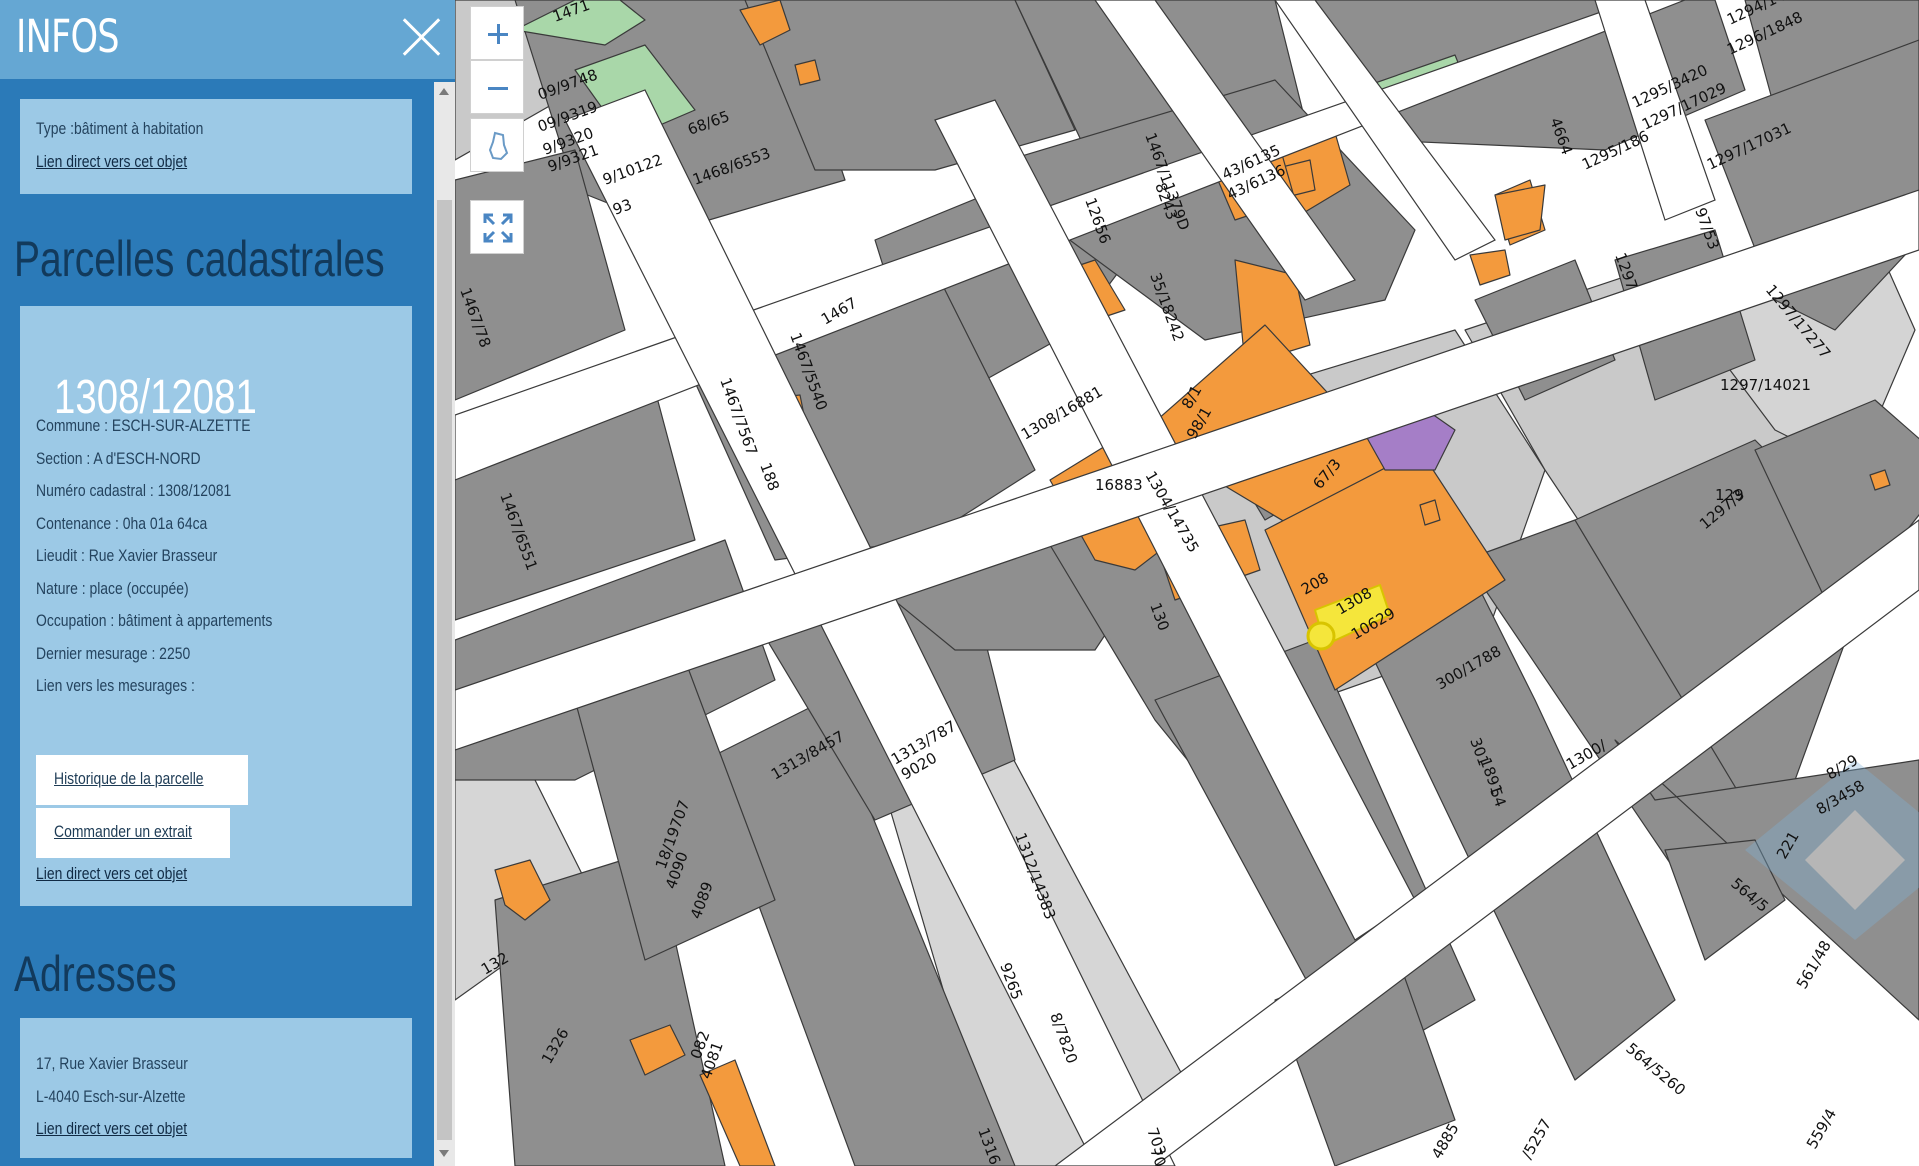  I want to click on expand-arrows-icon, so click(498, 228).